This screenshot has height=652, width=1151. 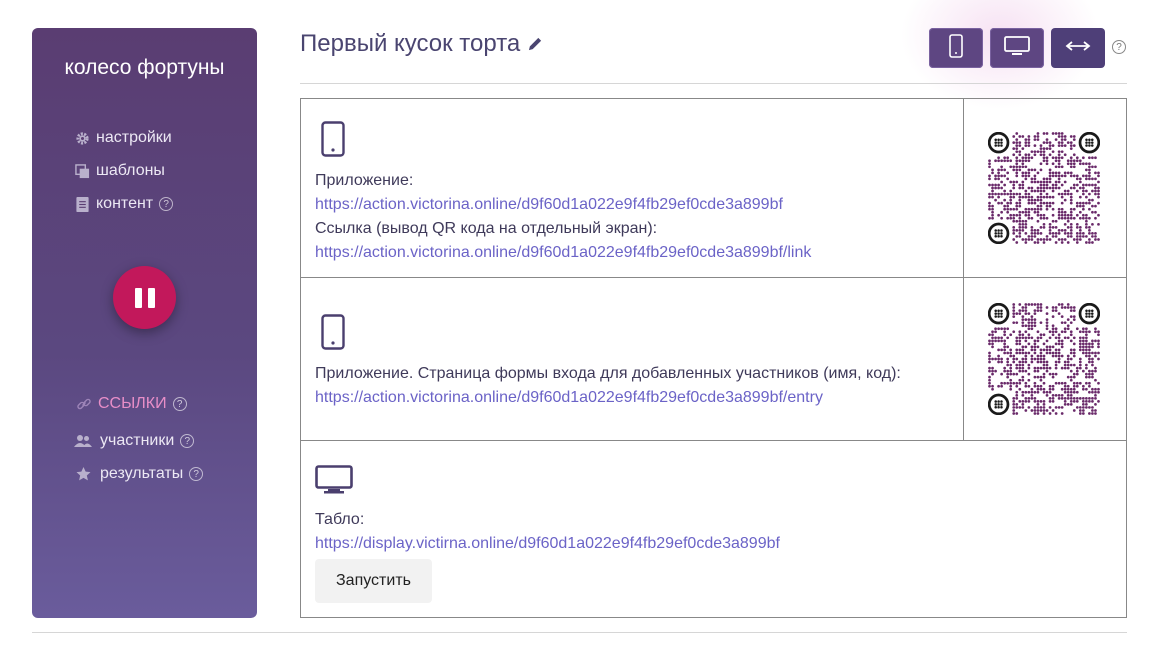 What do you see at coordinates (1078, 48) in the screenshot?
I see `fullwidth-button` at bounding box center [1078, 48].